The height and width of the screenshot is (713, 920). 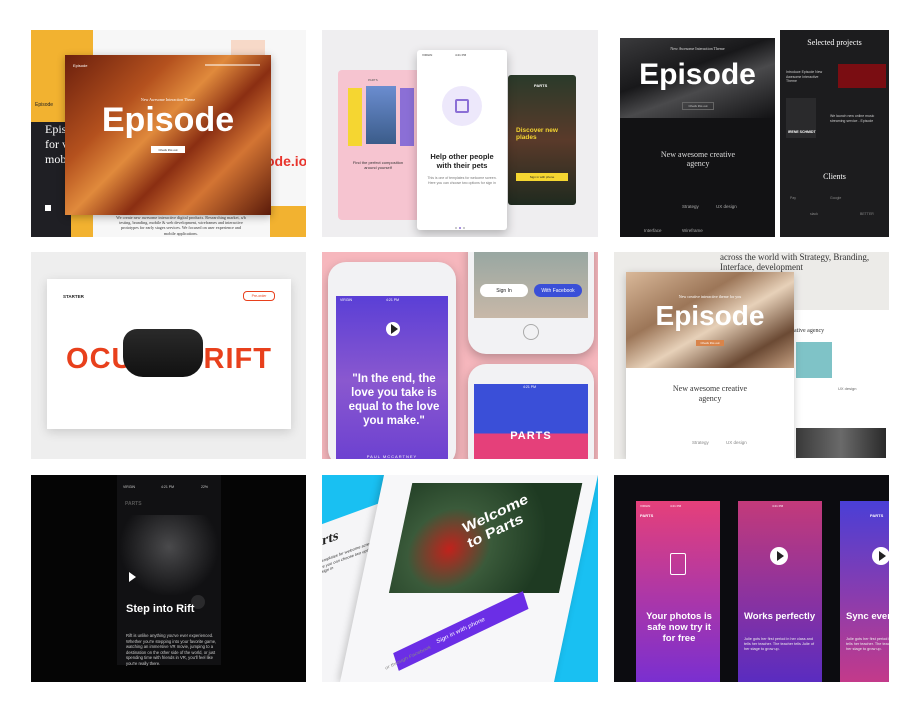 I want to click on col-interface: Interface, so click(x=653, y=230).